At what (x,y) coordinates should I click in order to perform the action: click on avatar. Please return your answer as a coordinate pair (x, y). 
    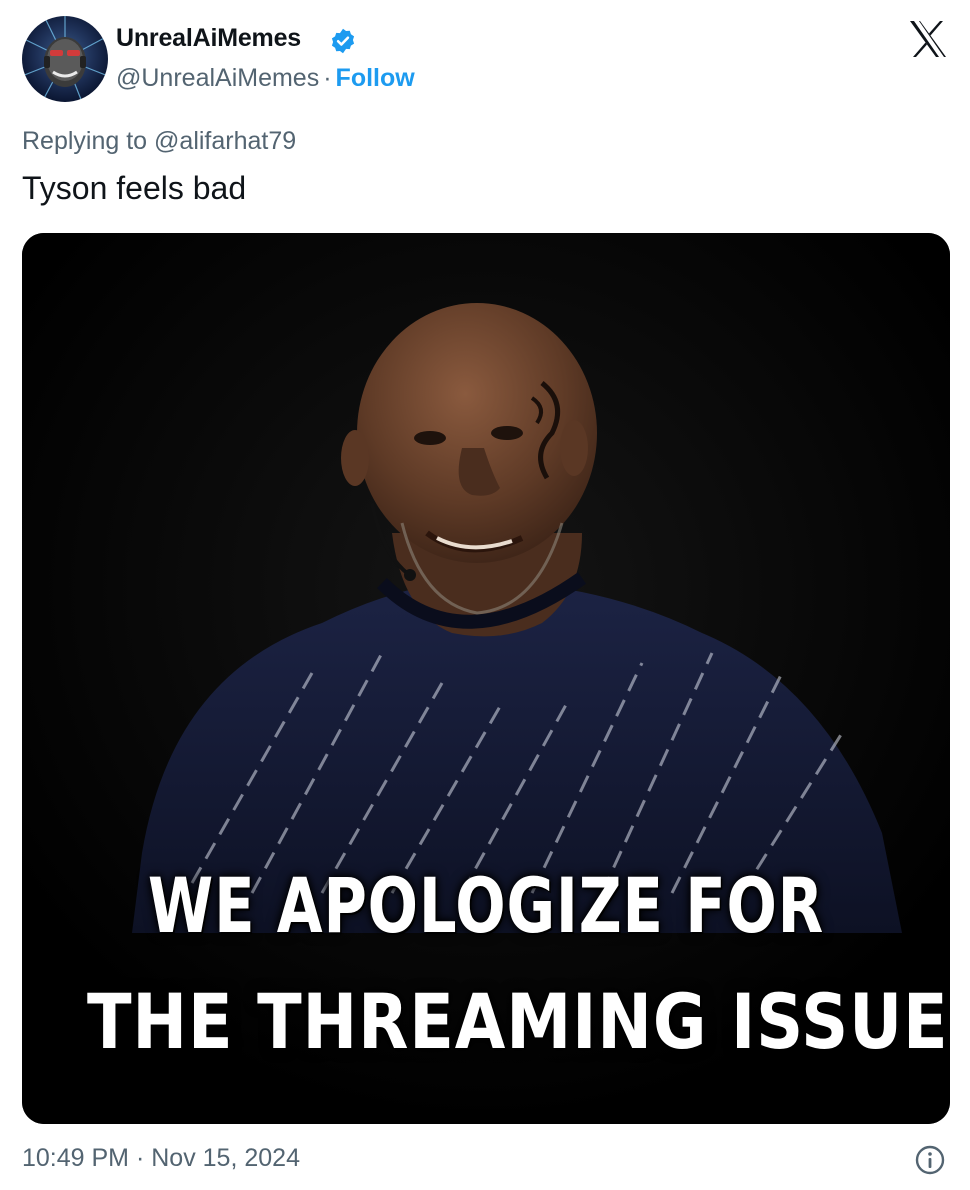
    Looking at the image, I should click on (65, 59).